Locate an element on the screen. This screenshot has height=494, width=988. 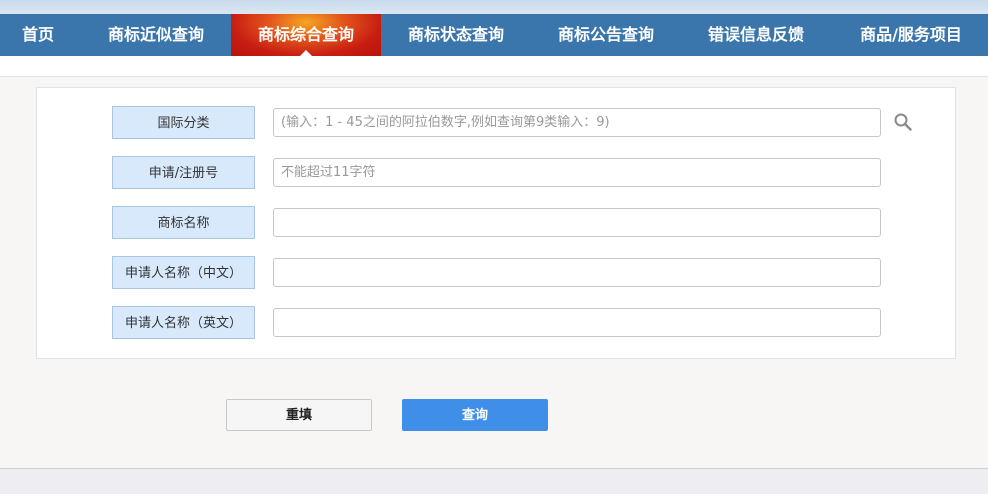
top-strip is located at coordinates (494, 7).